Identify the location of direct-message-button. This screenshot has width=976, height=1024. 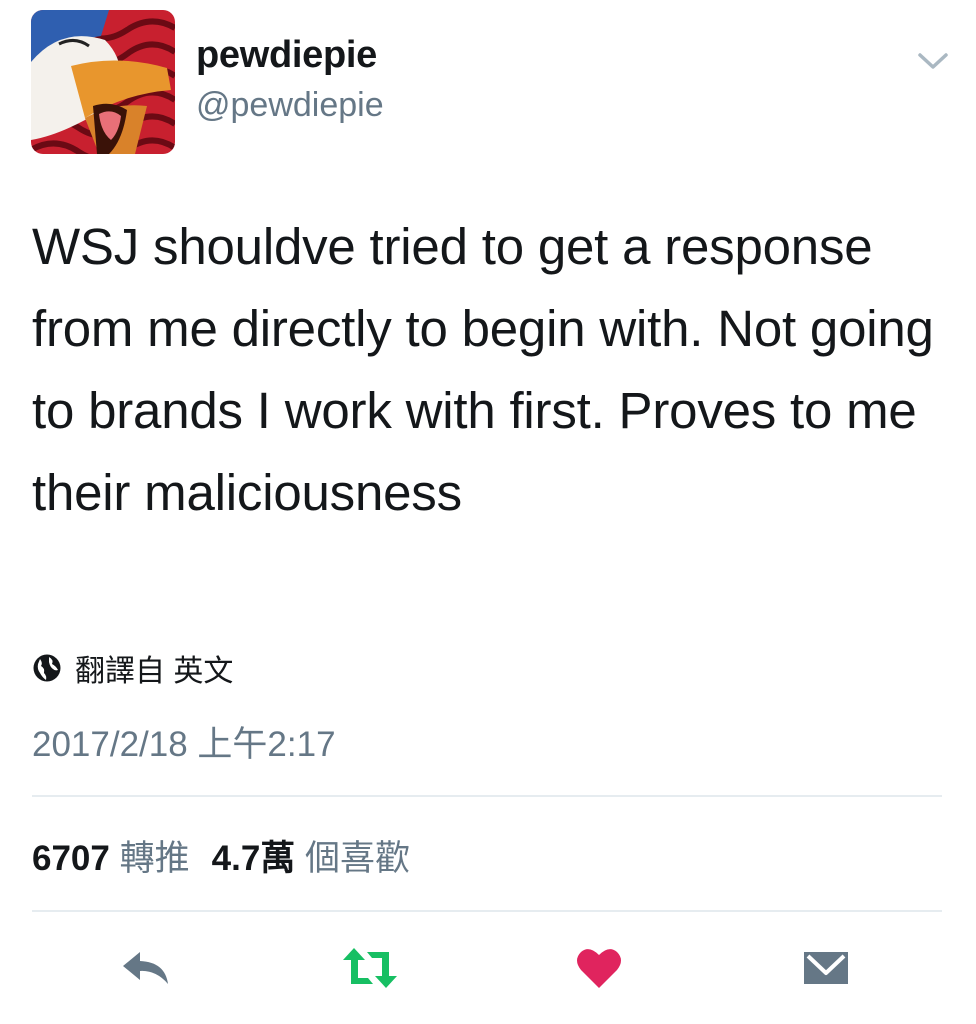
(826, 968).